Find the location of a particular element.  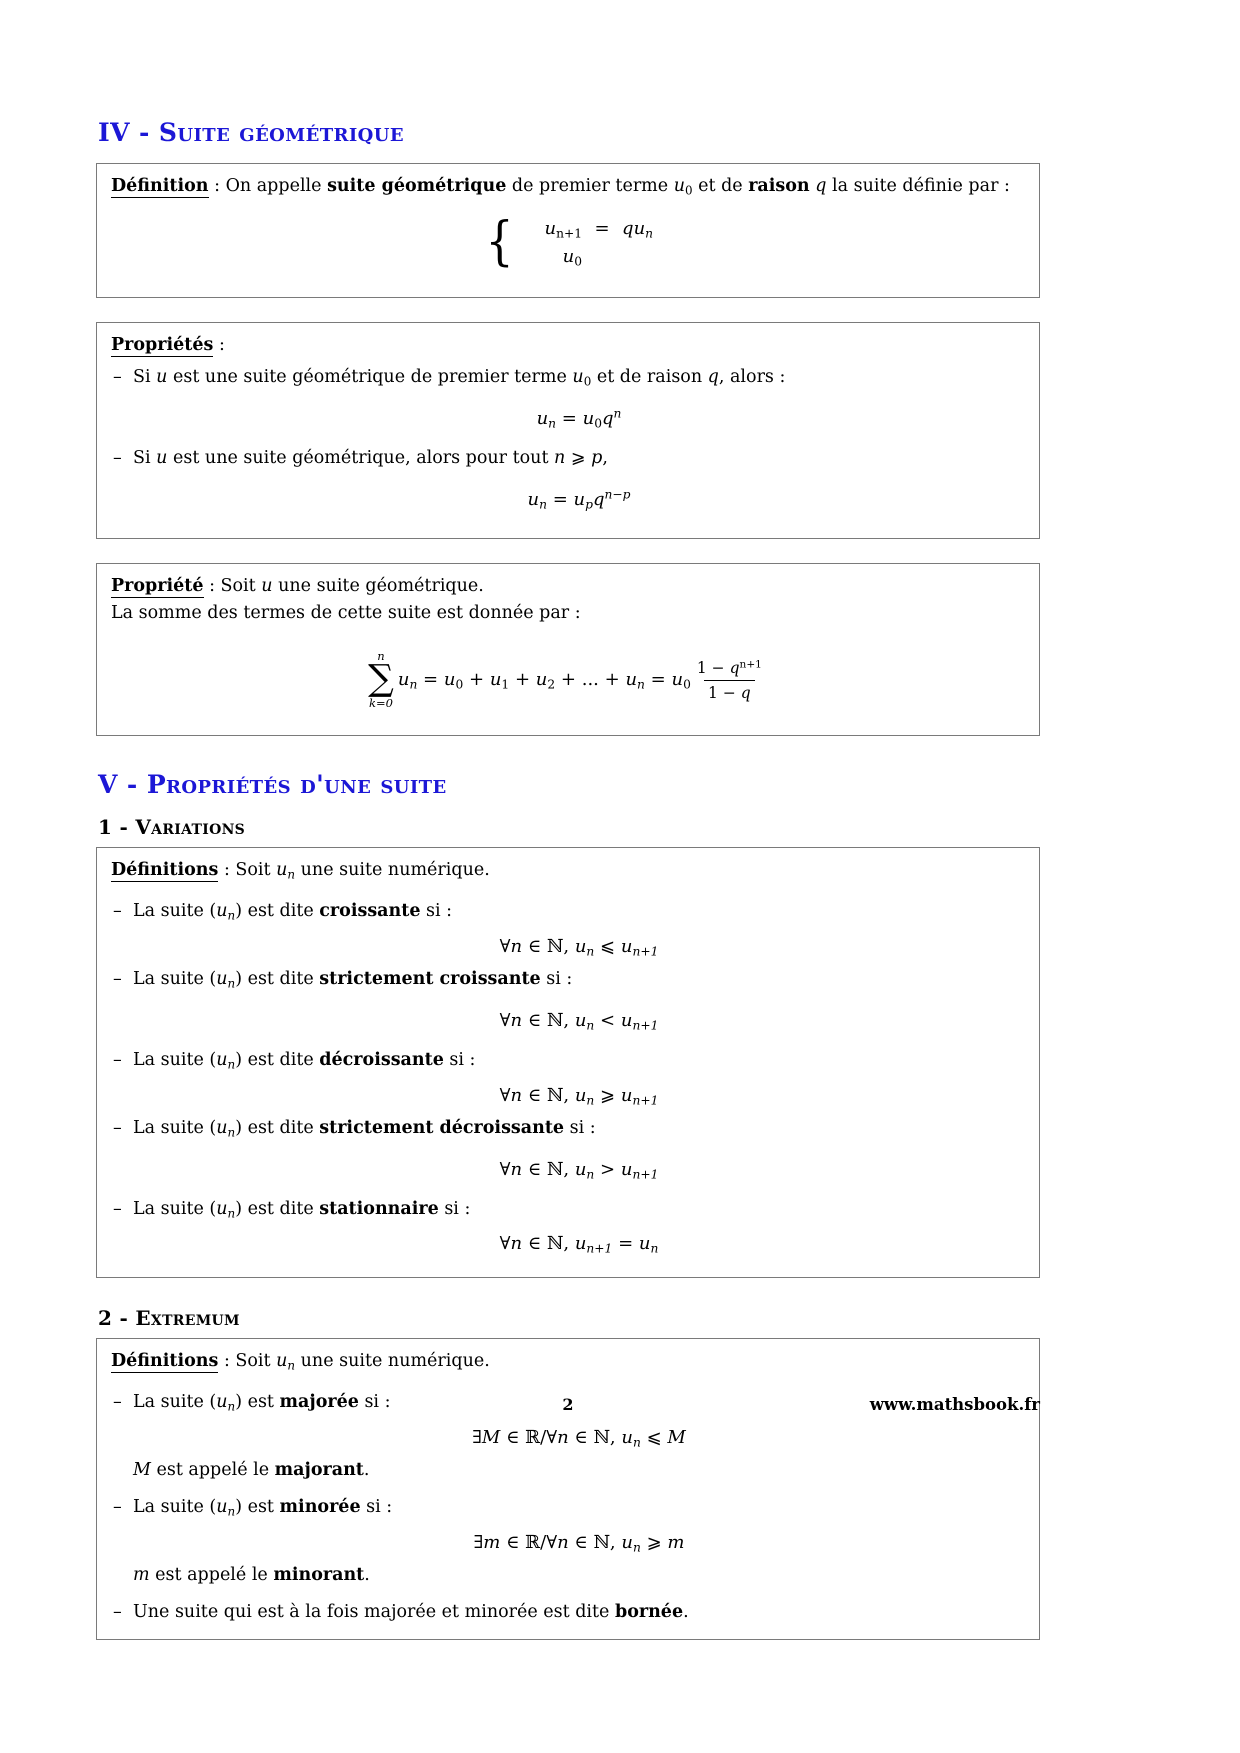

definition-bold-1: suite géométrique is located at coordinates (417, 186).